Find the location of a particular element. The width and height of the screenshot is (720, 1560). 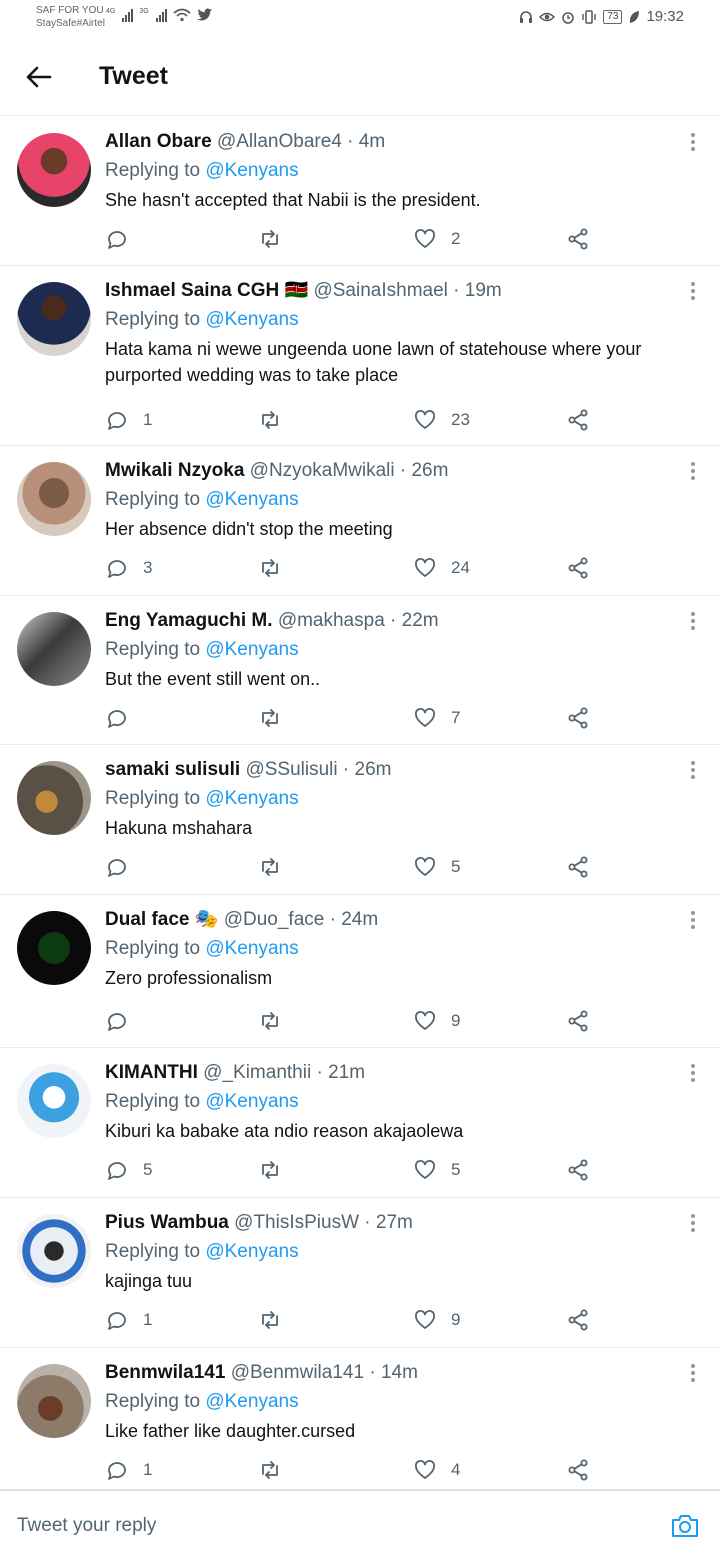

author-handle: @SainaIshmael is located at coordinates (380, 290).